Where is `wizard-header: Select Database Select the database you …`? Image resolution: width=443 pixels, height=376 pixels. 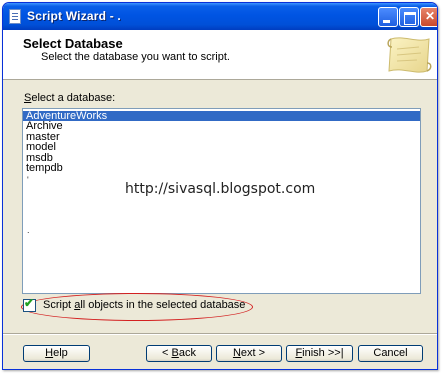 wizard-header: Select Database Select the database you … is located at coordinates (220, 55).